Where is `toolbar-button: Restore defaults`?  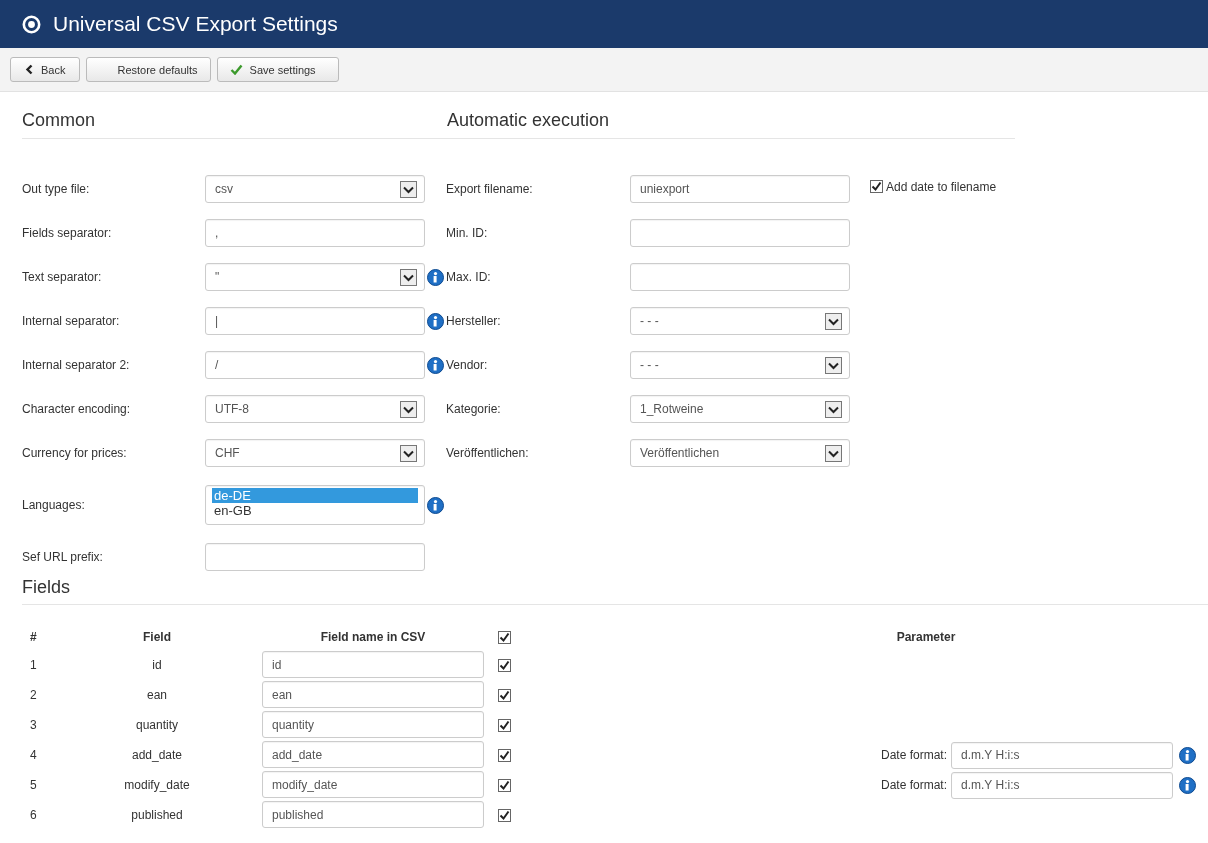
toolbar-button: Restore defaults is located at coordinates (148, 69).